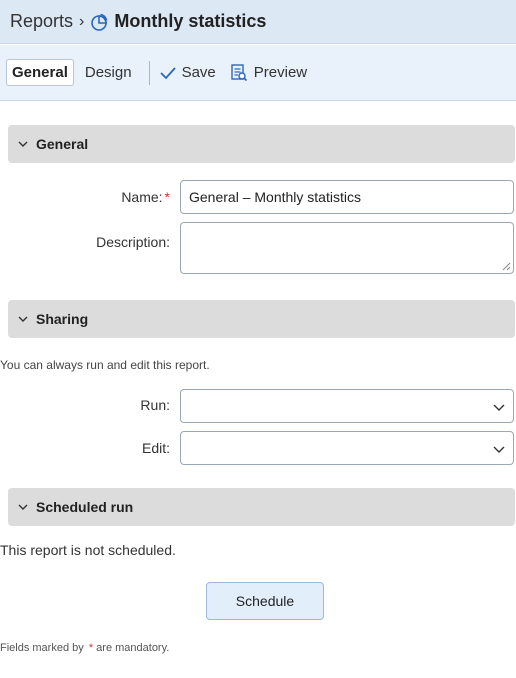 This screenshot has height=678, width=516. I want to click on section-scheduled-title: Scheduled run, so click(85, 507).